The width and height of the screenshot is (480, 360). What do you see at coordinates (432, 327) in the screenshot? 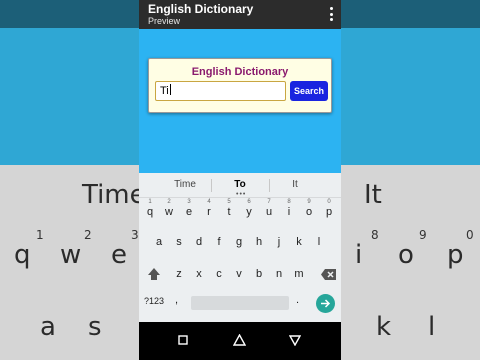
I see `backdrop-key: l` at bounding box center [432, 327].